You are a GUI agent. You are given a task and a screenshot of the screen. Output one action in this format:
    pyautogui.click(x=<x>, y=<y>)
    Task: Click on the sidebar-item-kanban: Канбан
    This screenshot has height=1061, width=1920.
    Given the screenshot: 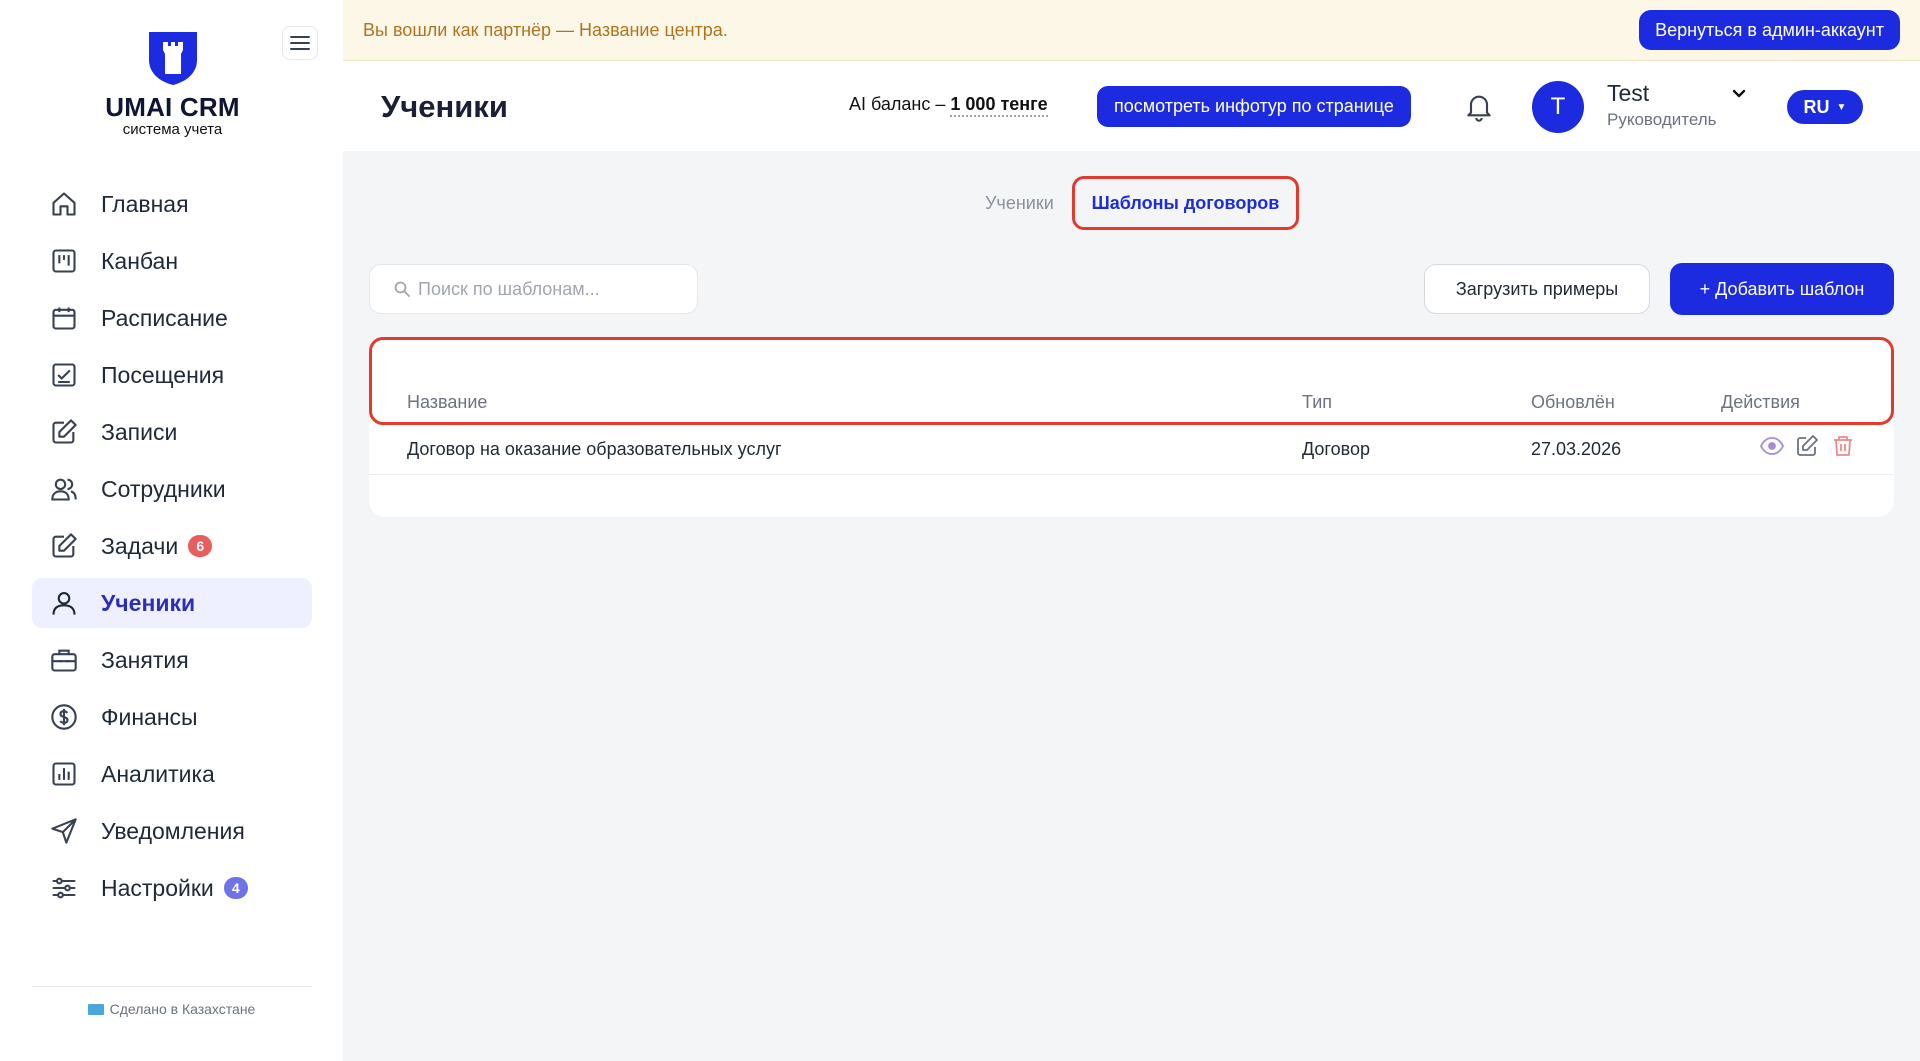 What is the action you would take?
    pyautogui.click(x=172, y=261)
    